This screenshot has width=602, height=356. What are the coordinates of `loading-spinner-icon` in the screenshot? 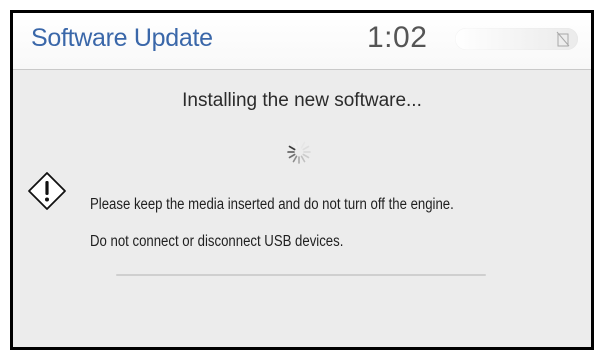 It's located at (299, 152).